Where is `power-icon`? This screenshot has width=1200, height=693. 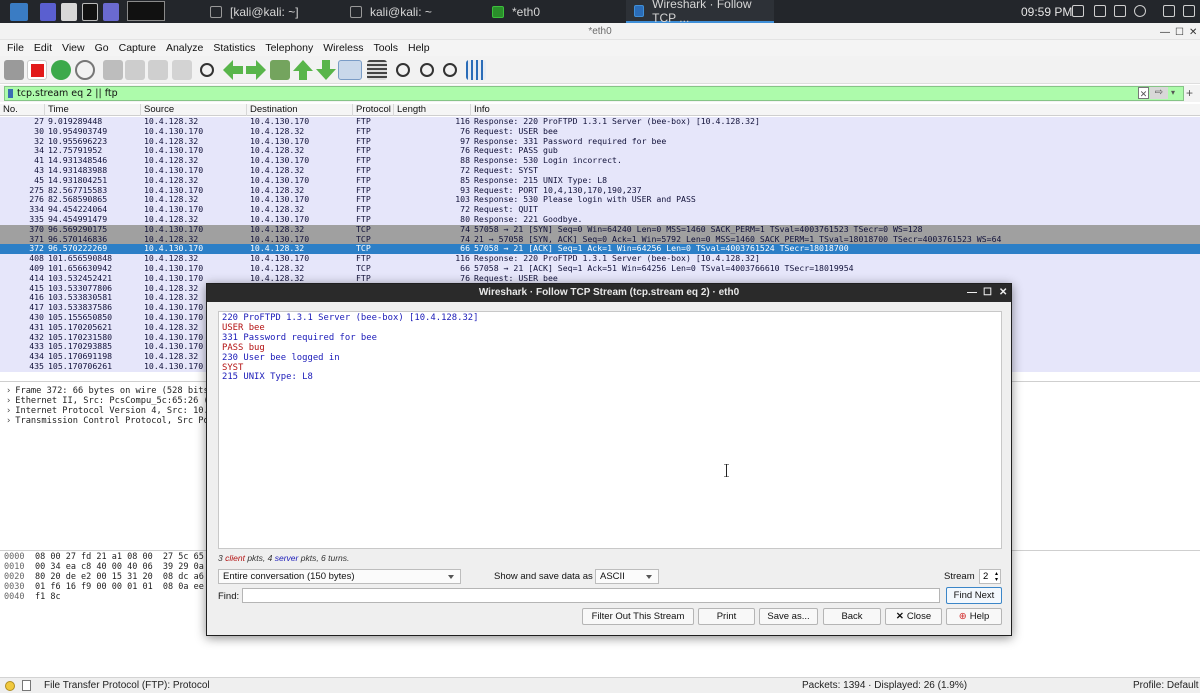 power-icon is located at coordinates (1140, 11).